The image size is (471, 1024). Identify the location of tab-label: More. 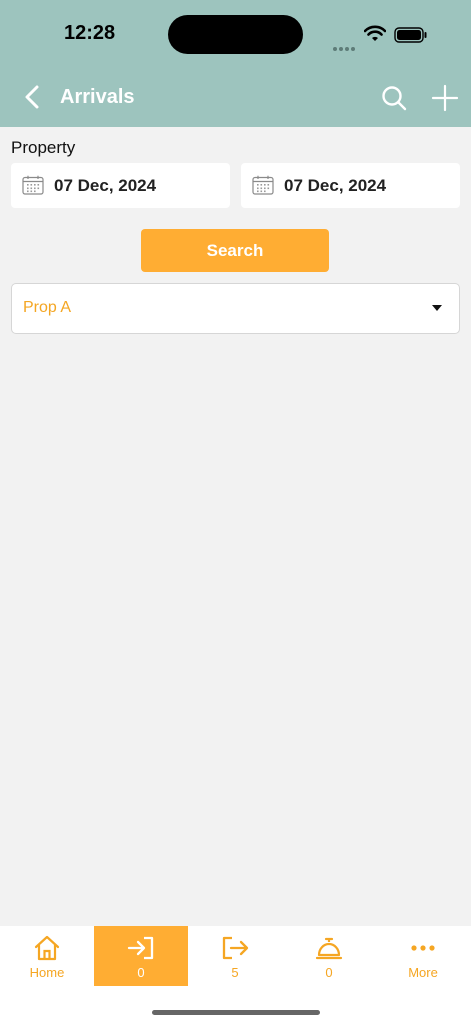
(423, 972).